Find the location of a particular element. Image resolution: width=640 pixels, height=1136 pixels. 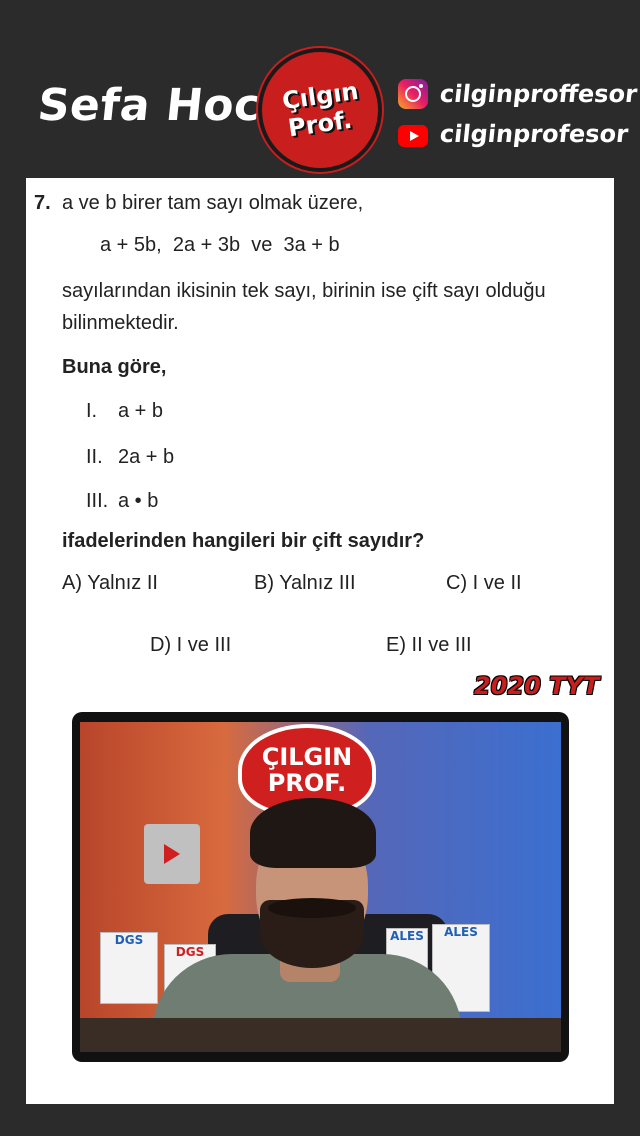

buna-gore-label: Buna göre, is located at coordinates (114, 367).